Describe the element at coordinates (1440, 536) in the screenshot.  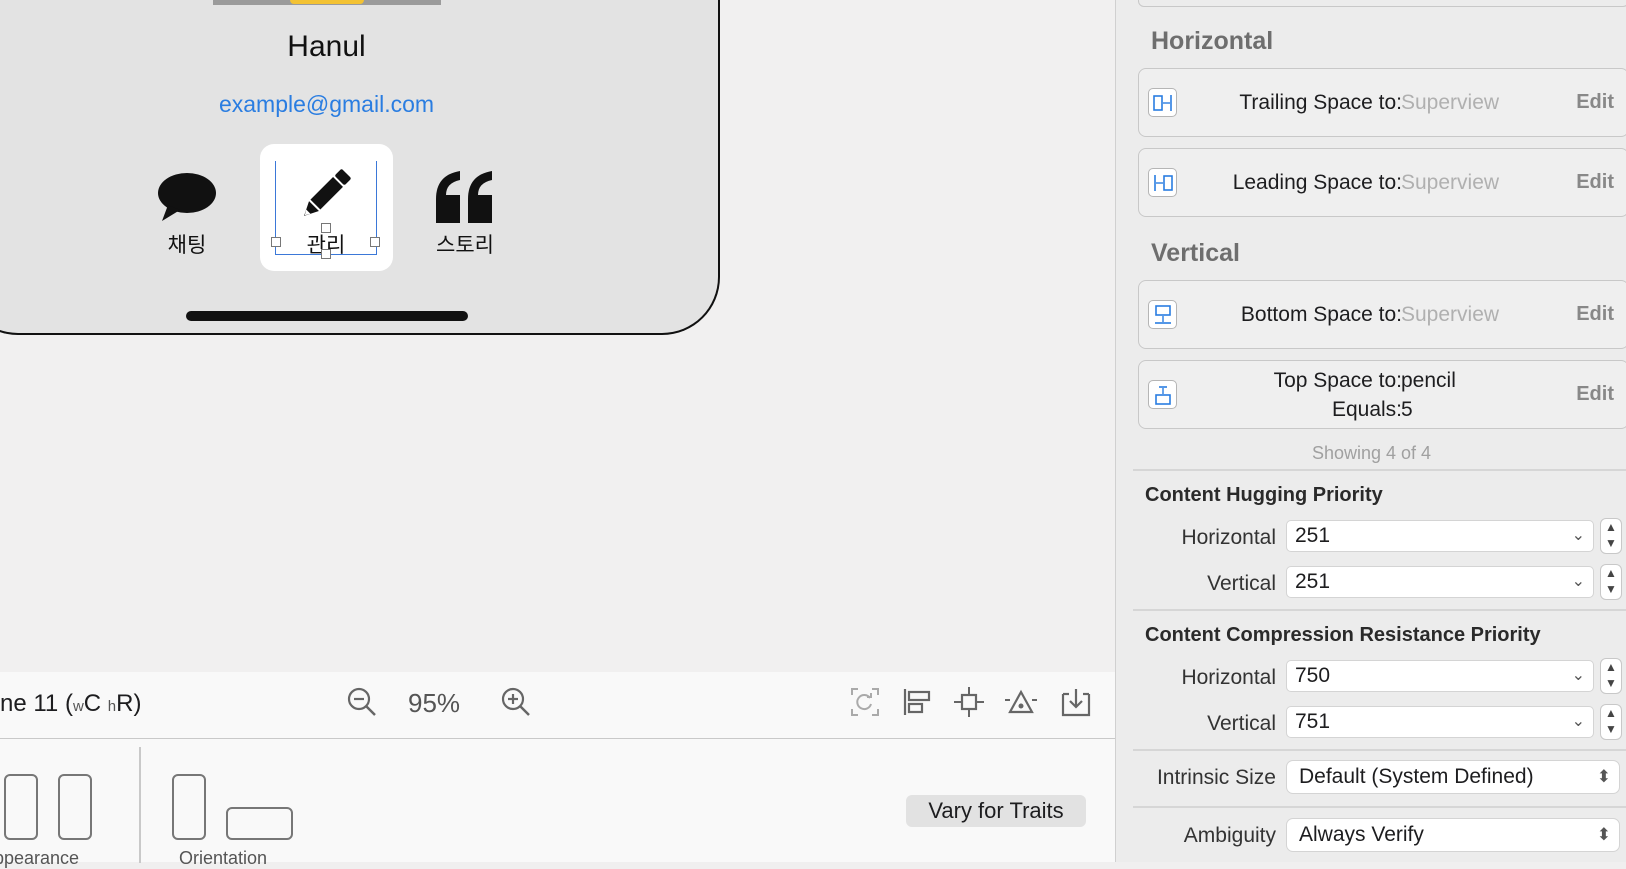
I see `hugging-horizontal-field: 251 ⌄` at that location.